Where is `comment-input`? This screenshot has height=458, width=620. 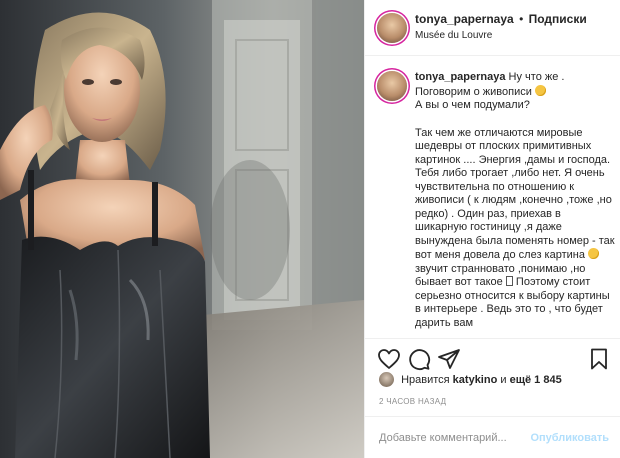
comment-input is located at coordinates (454, 438).